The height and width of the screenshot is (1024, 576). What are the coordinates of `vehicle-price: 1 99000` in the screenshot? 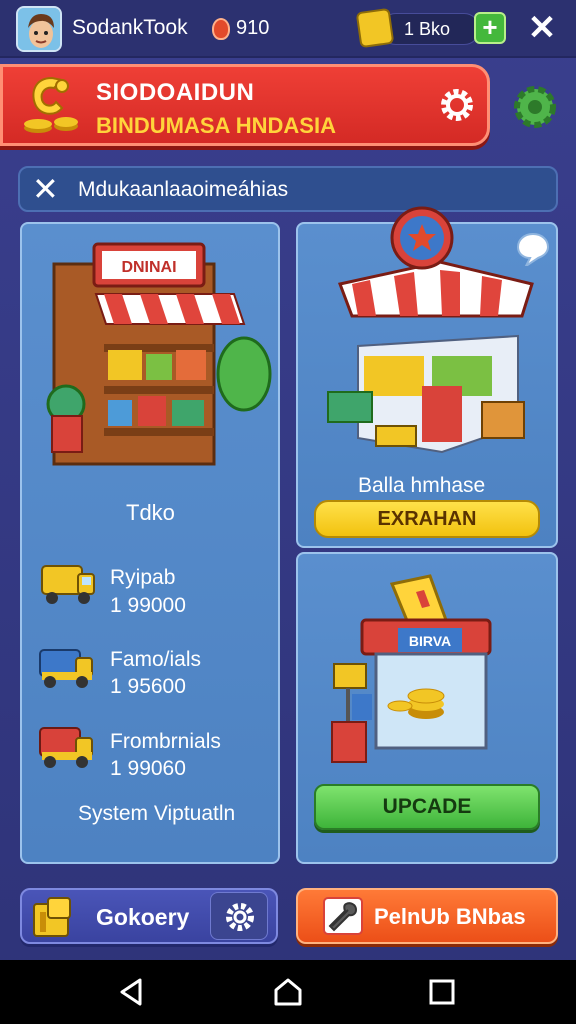 It's located at (148, 605).